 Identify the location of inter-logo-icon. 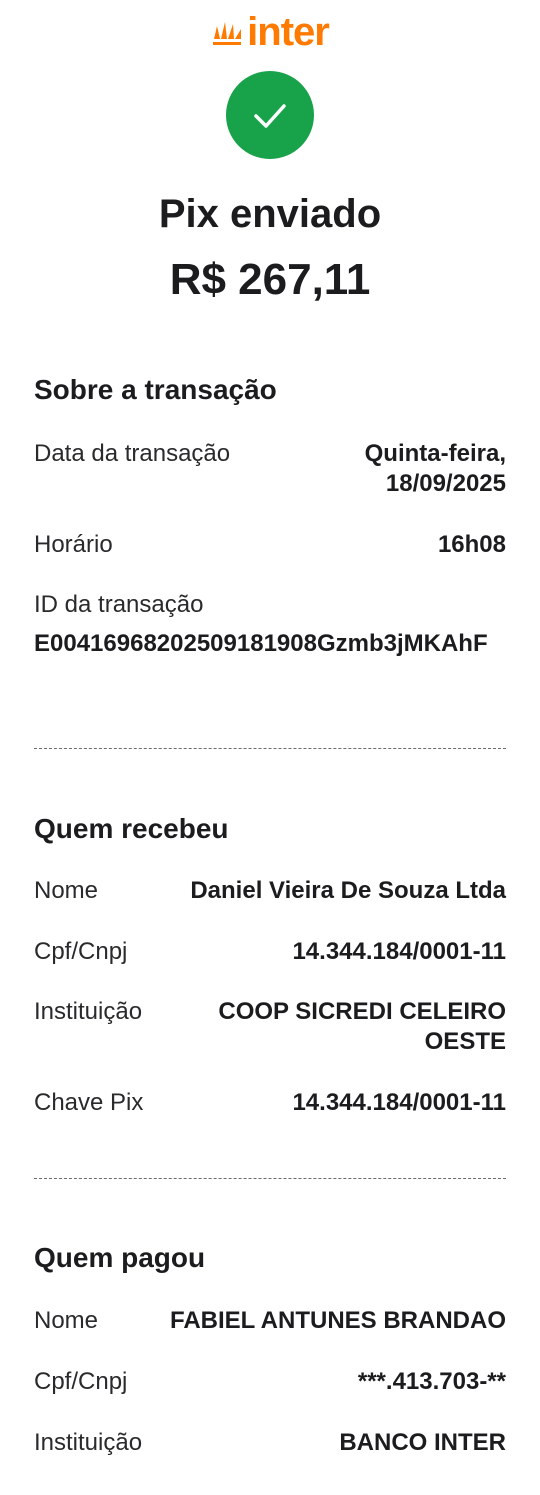
(227, 33).